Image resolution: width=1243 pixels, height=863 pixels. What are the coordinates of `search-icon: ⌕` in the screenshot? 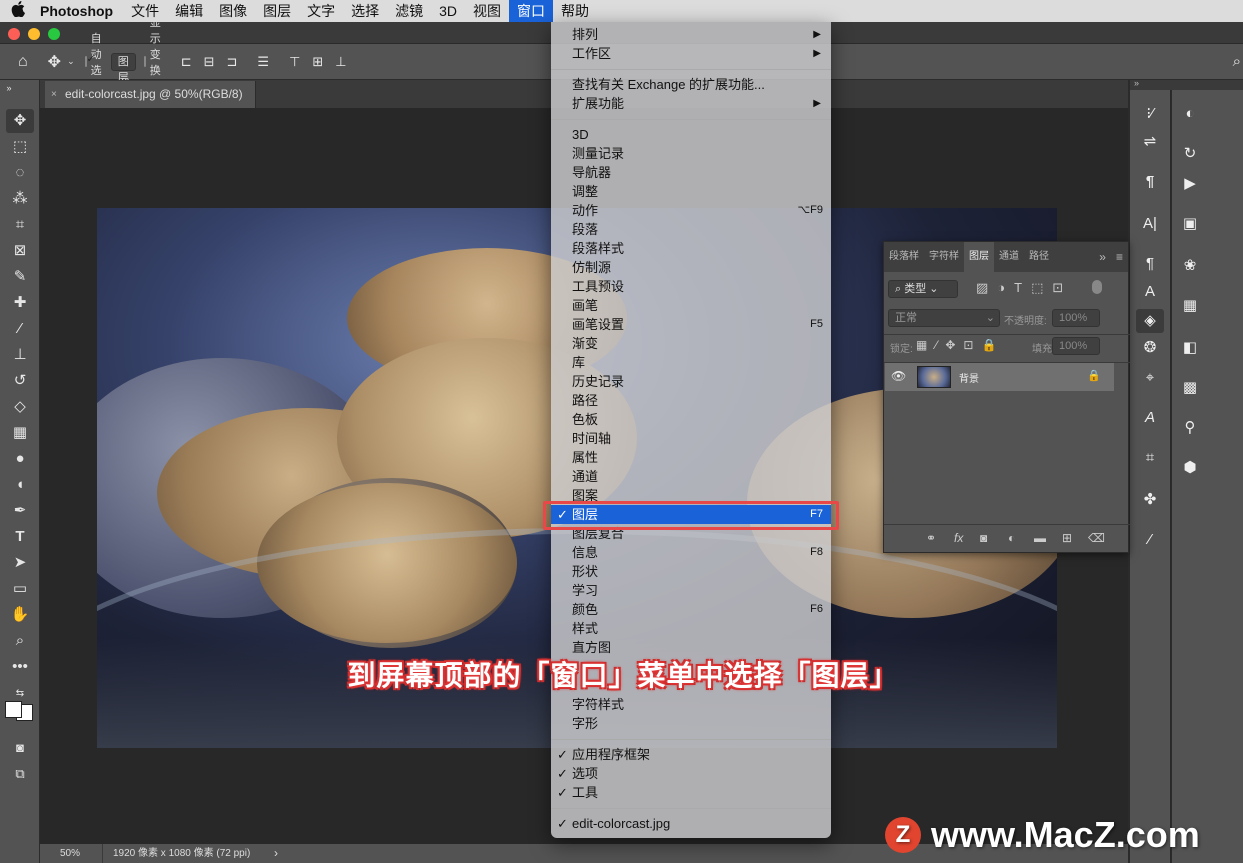 It's located at (1237, 61).